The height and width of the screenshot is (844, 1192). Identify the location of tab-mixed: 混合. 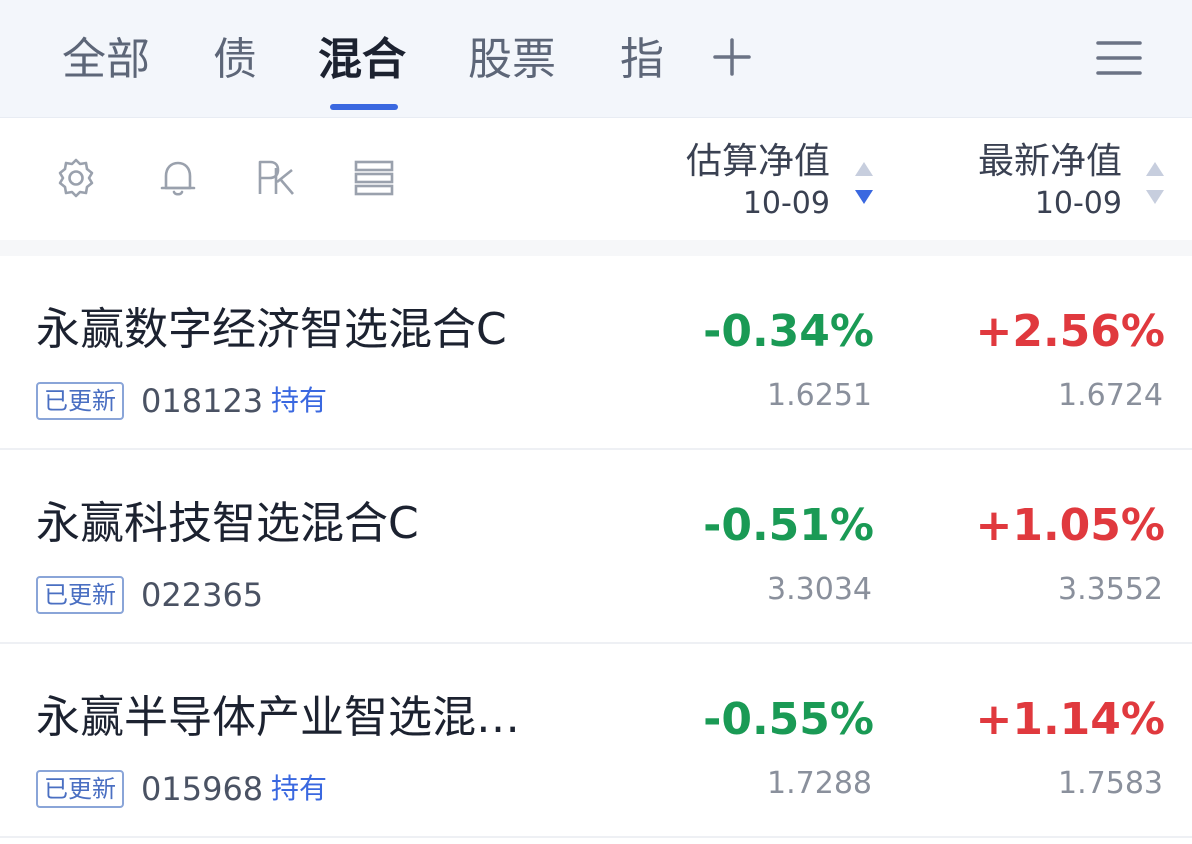
(362, 60).